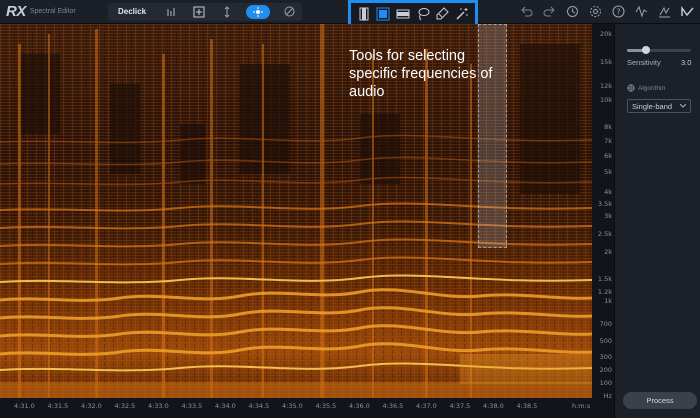  I want to click on freq-tick-label: 2k, so click(608, 252).